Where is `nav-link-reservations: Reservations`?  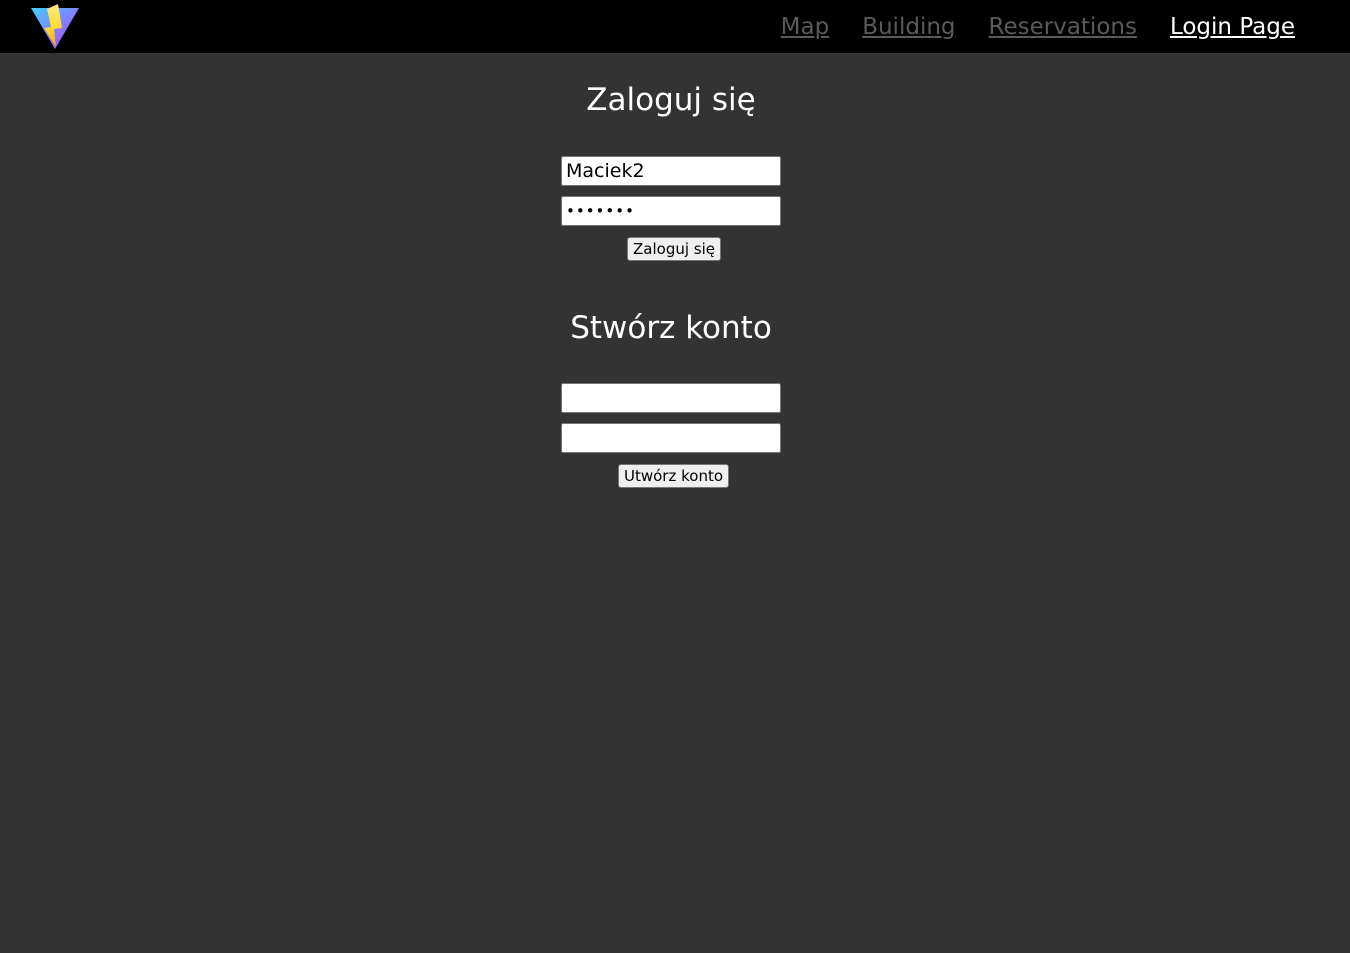 nav-link-reservations: Reservations is located at coordinates (1063, 27).